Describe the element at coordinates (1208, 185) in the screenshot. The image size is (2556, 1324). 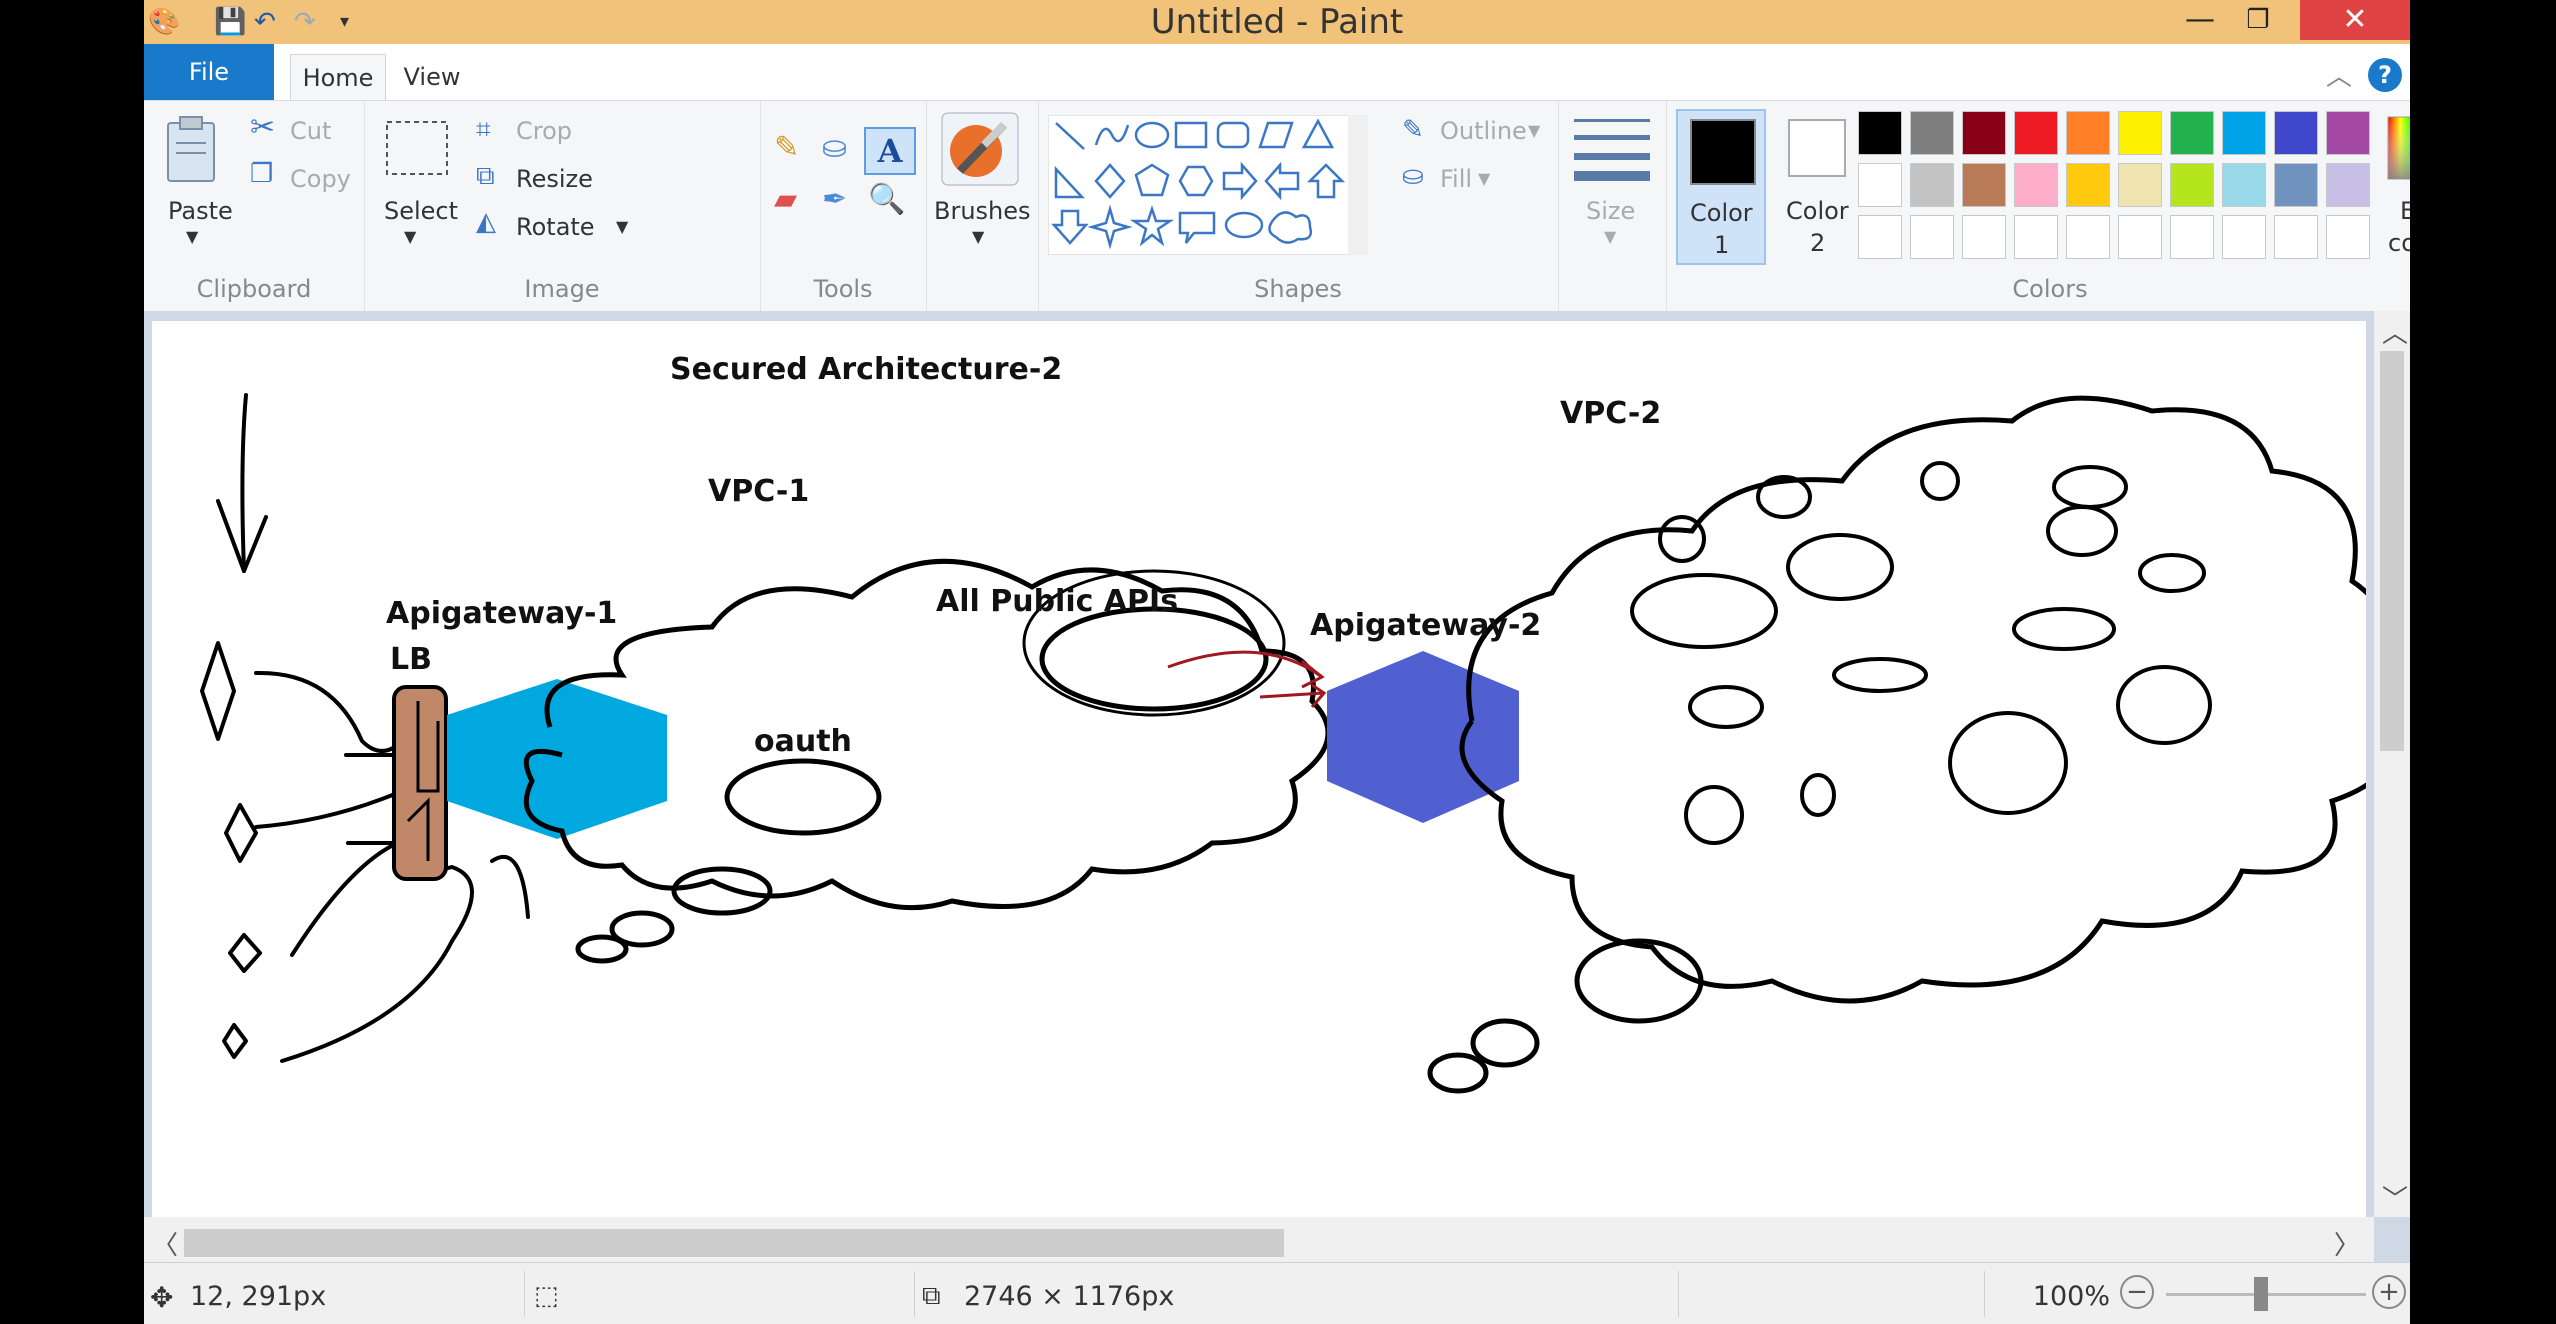
I see `shapes-gallery` at that location.